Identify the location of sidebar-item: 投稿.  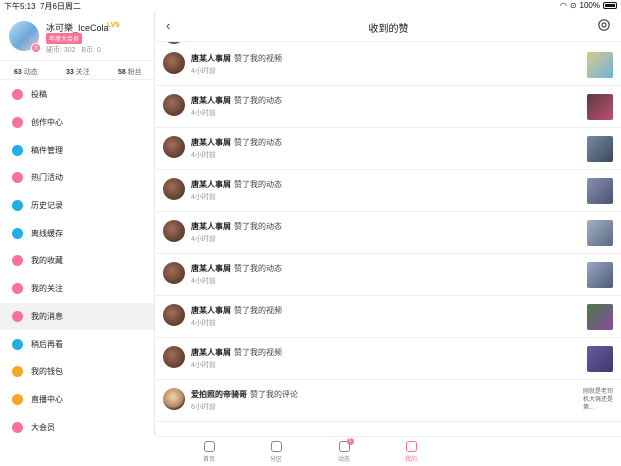
(77, 95).